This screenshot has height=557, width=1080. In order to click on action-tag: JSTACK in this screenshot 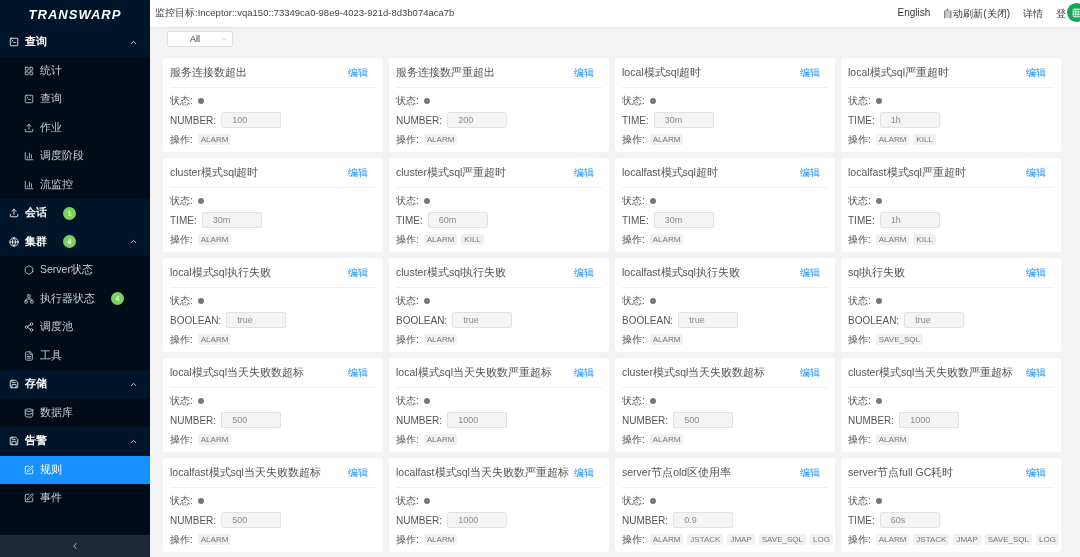, I will do `click(705, 540)`.